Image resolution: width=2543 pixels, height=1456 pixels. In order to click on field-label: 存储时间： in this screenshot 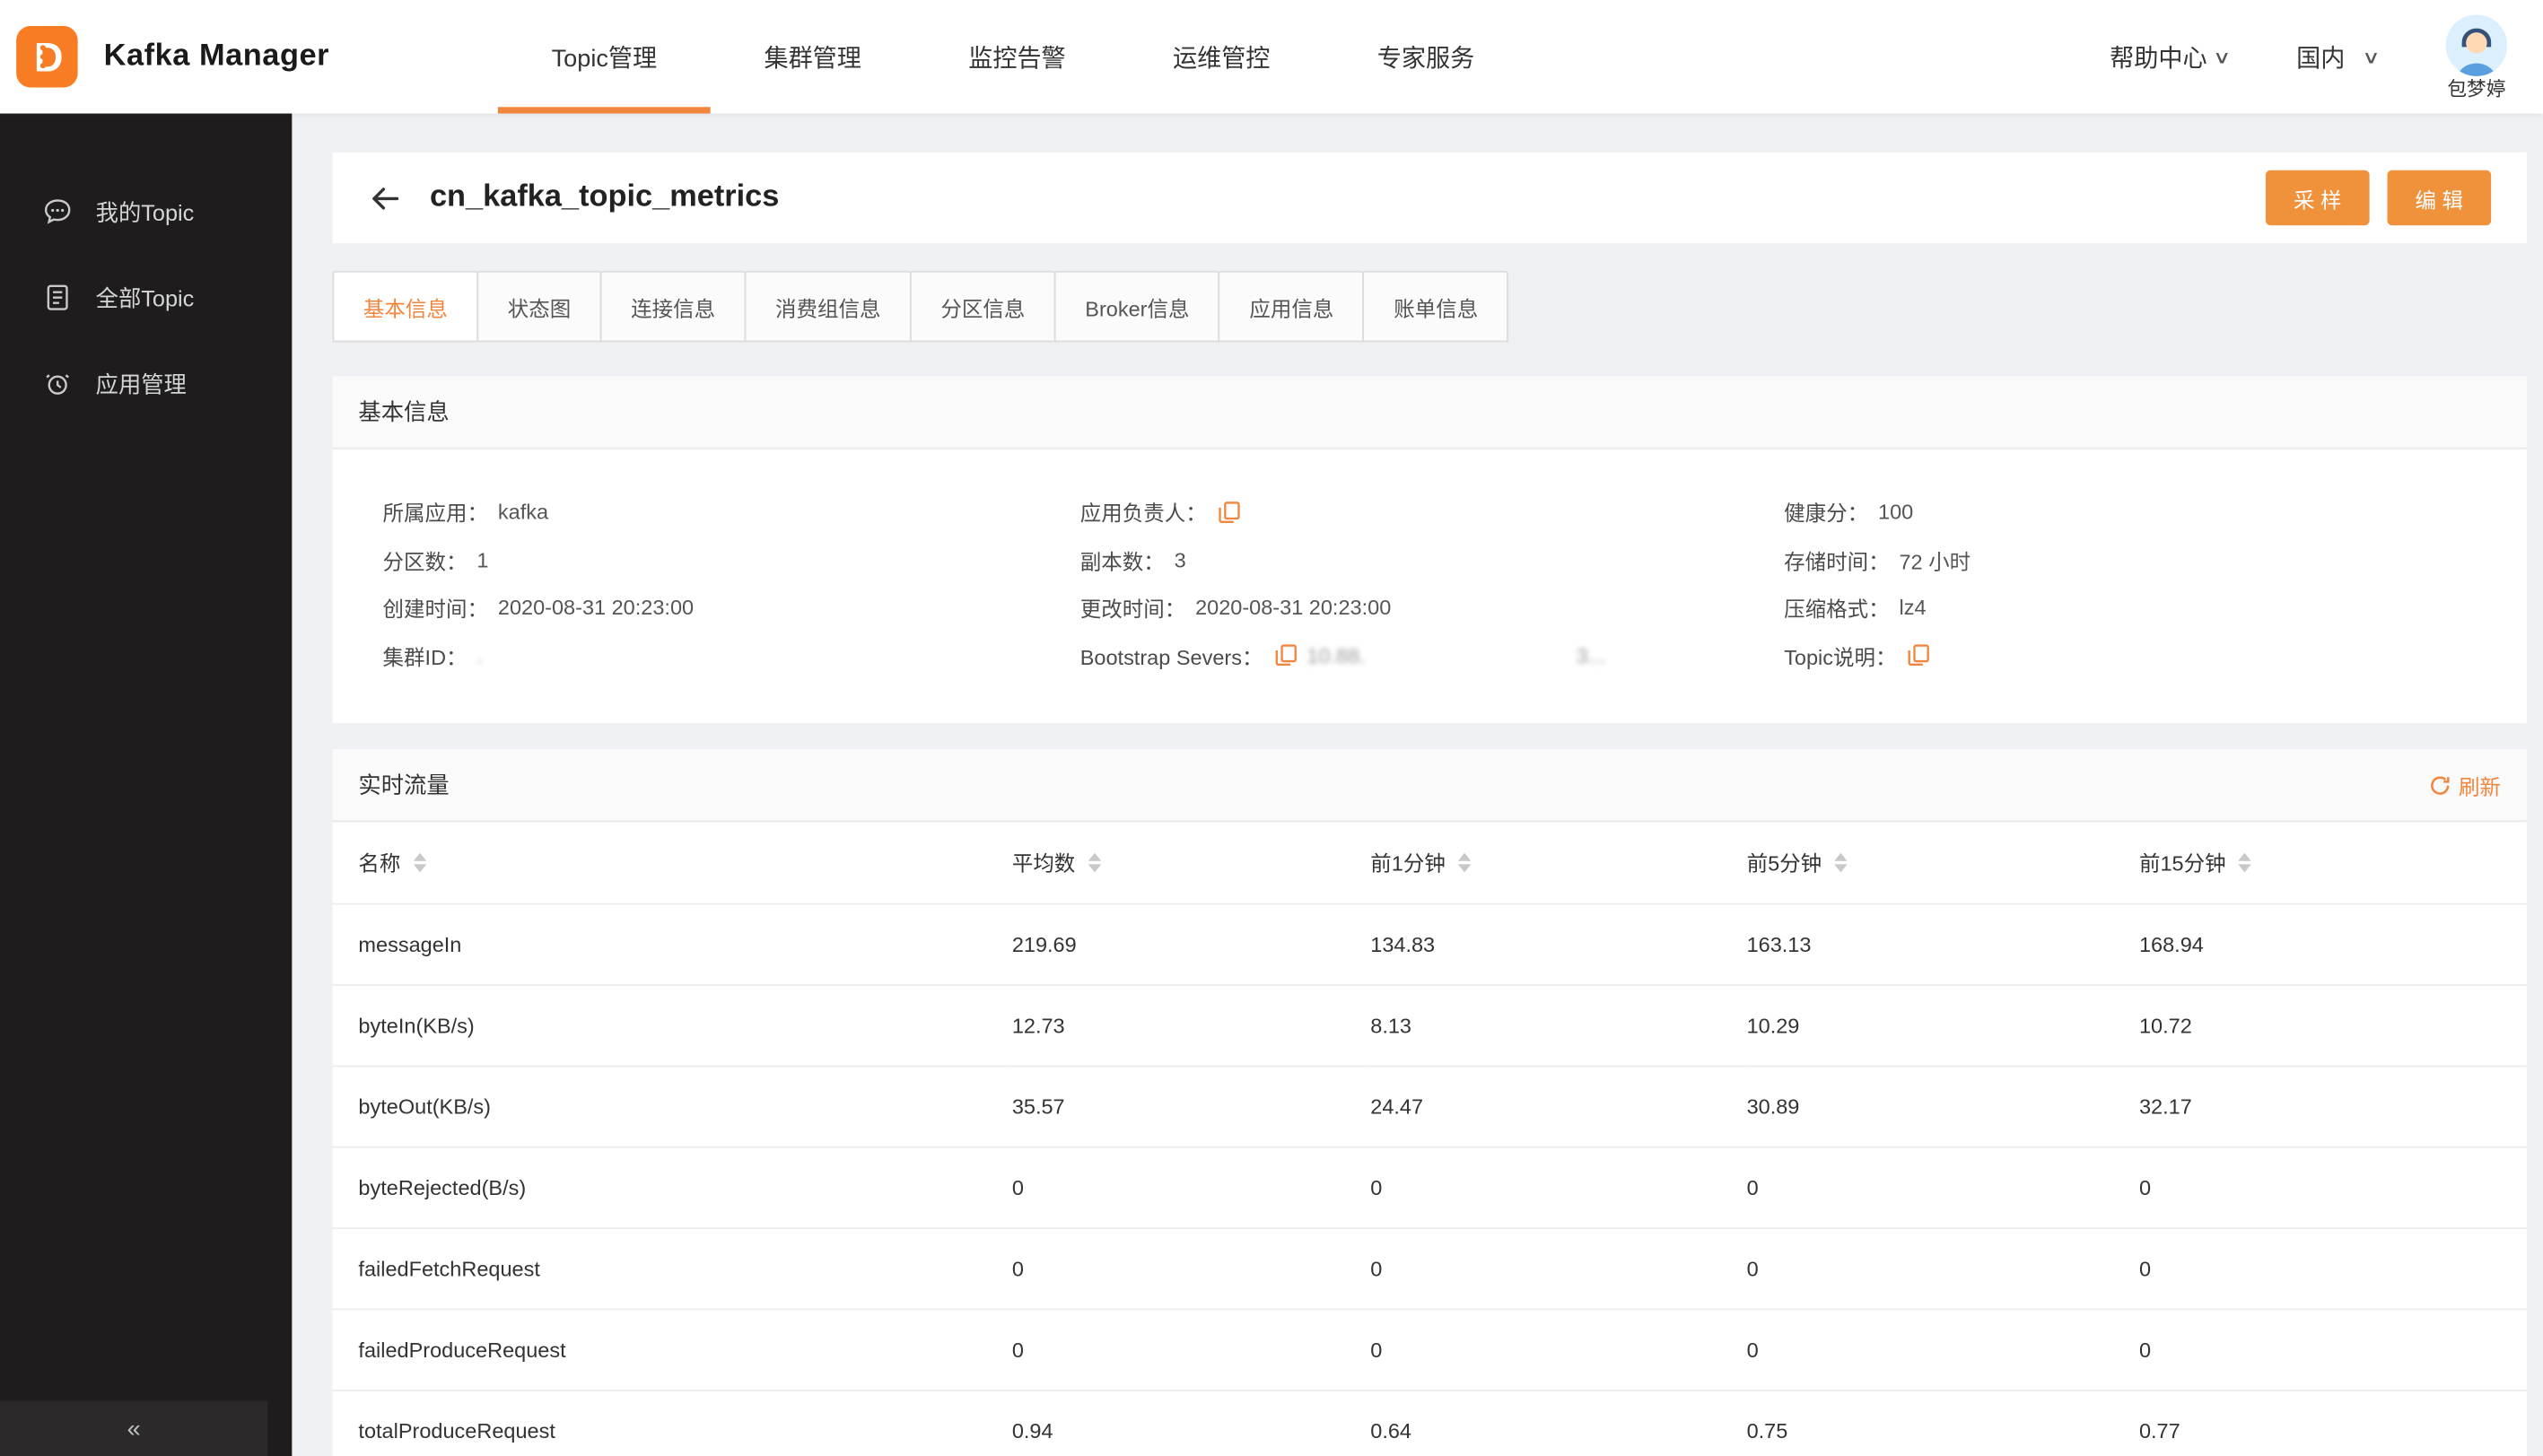, I will do `click(1837, 561)`.